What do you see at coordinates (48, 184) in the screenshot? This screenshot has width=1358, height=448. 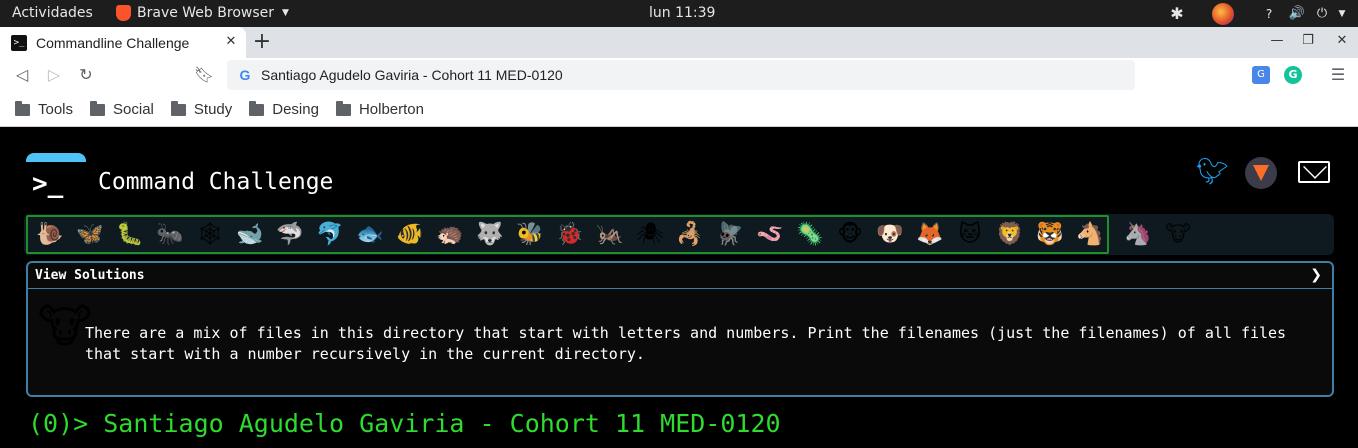 I see `terminal-prompt-icon: >_` at bounding box center [48, 184].